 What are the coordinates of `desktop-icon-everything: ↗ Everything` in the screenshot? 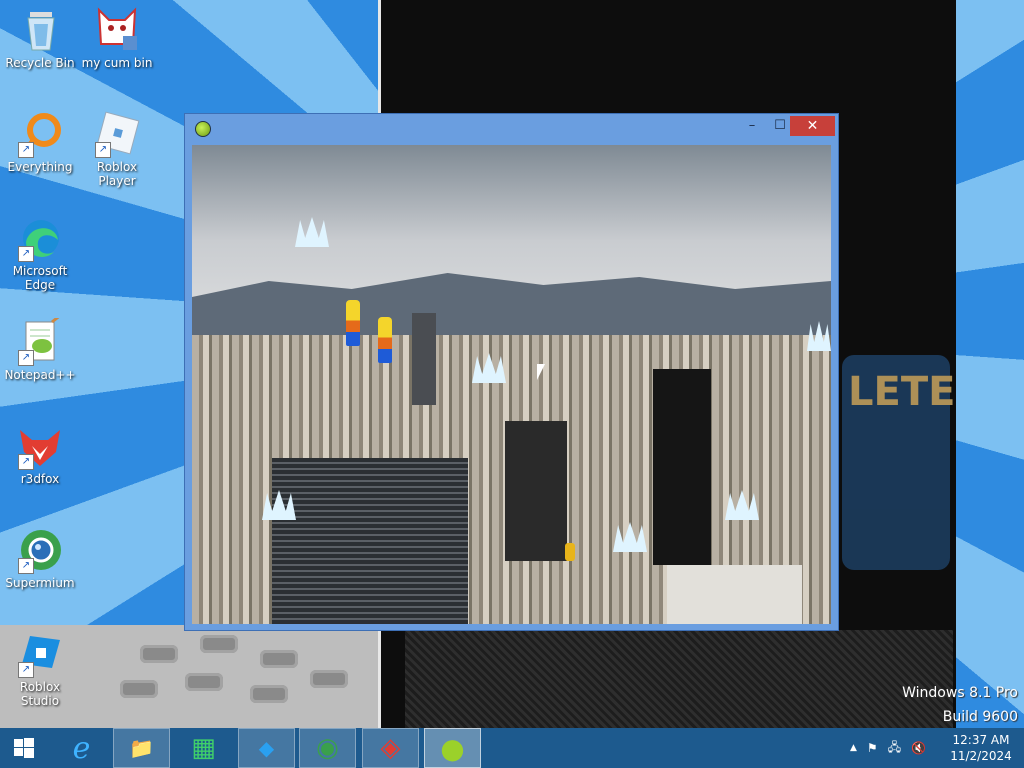 It's located at (40, 142).